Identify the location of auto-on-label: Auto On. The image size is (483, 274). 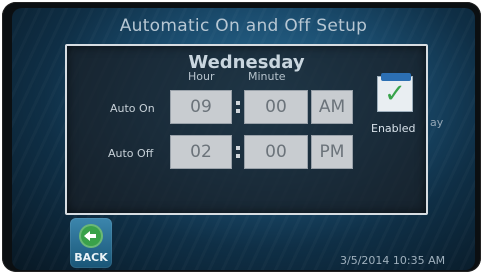
(132, 108).